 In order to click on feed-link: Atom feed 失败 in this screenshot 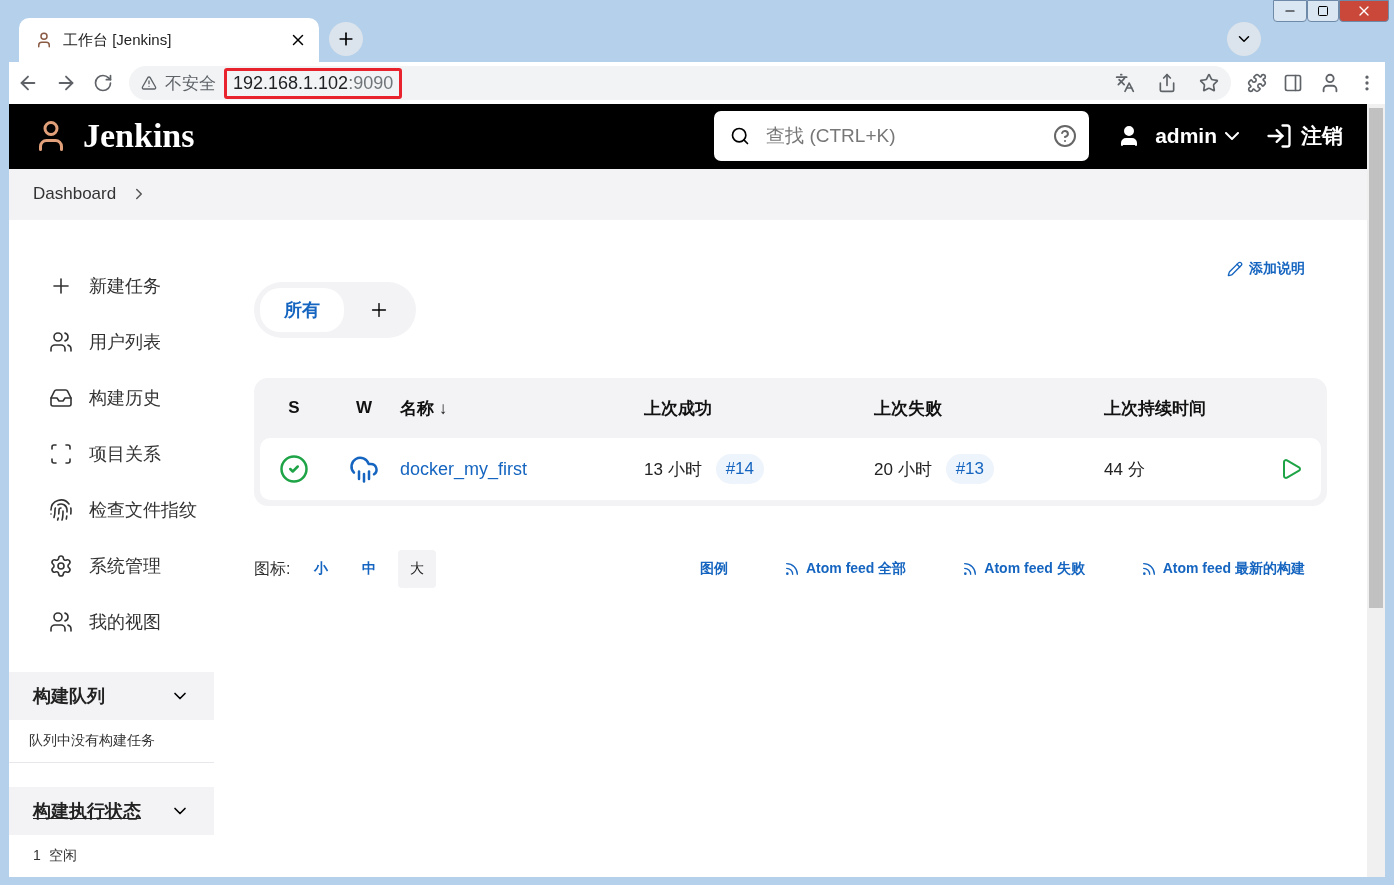, I will do `click(1023, 569)`.